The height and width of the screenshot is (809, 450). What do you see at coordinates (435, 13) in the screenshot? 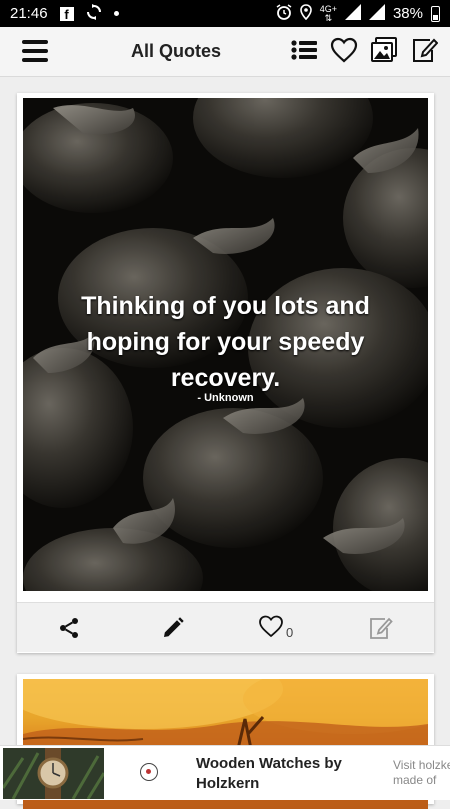
I see `battery-icon` at bounding box center [435, 13].